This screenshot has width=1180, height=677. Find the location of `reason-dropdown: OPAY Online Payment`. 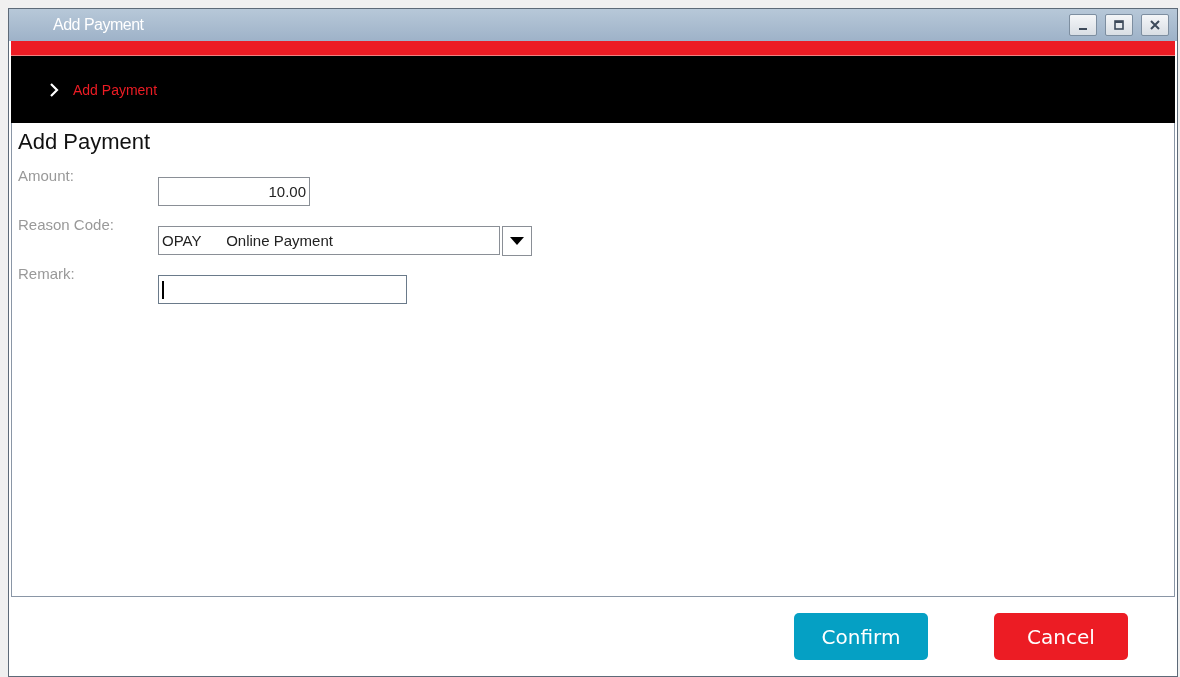

reason-dropdown: OPAY Online Payment is located at coordinates (329, 240).